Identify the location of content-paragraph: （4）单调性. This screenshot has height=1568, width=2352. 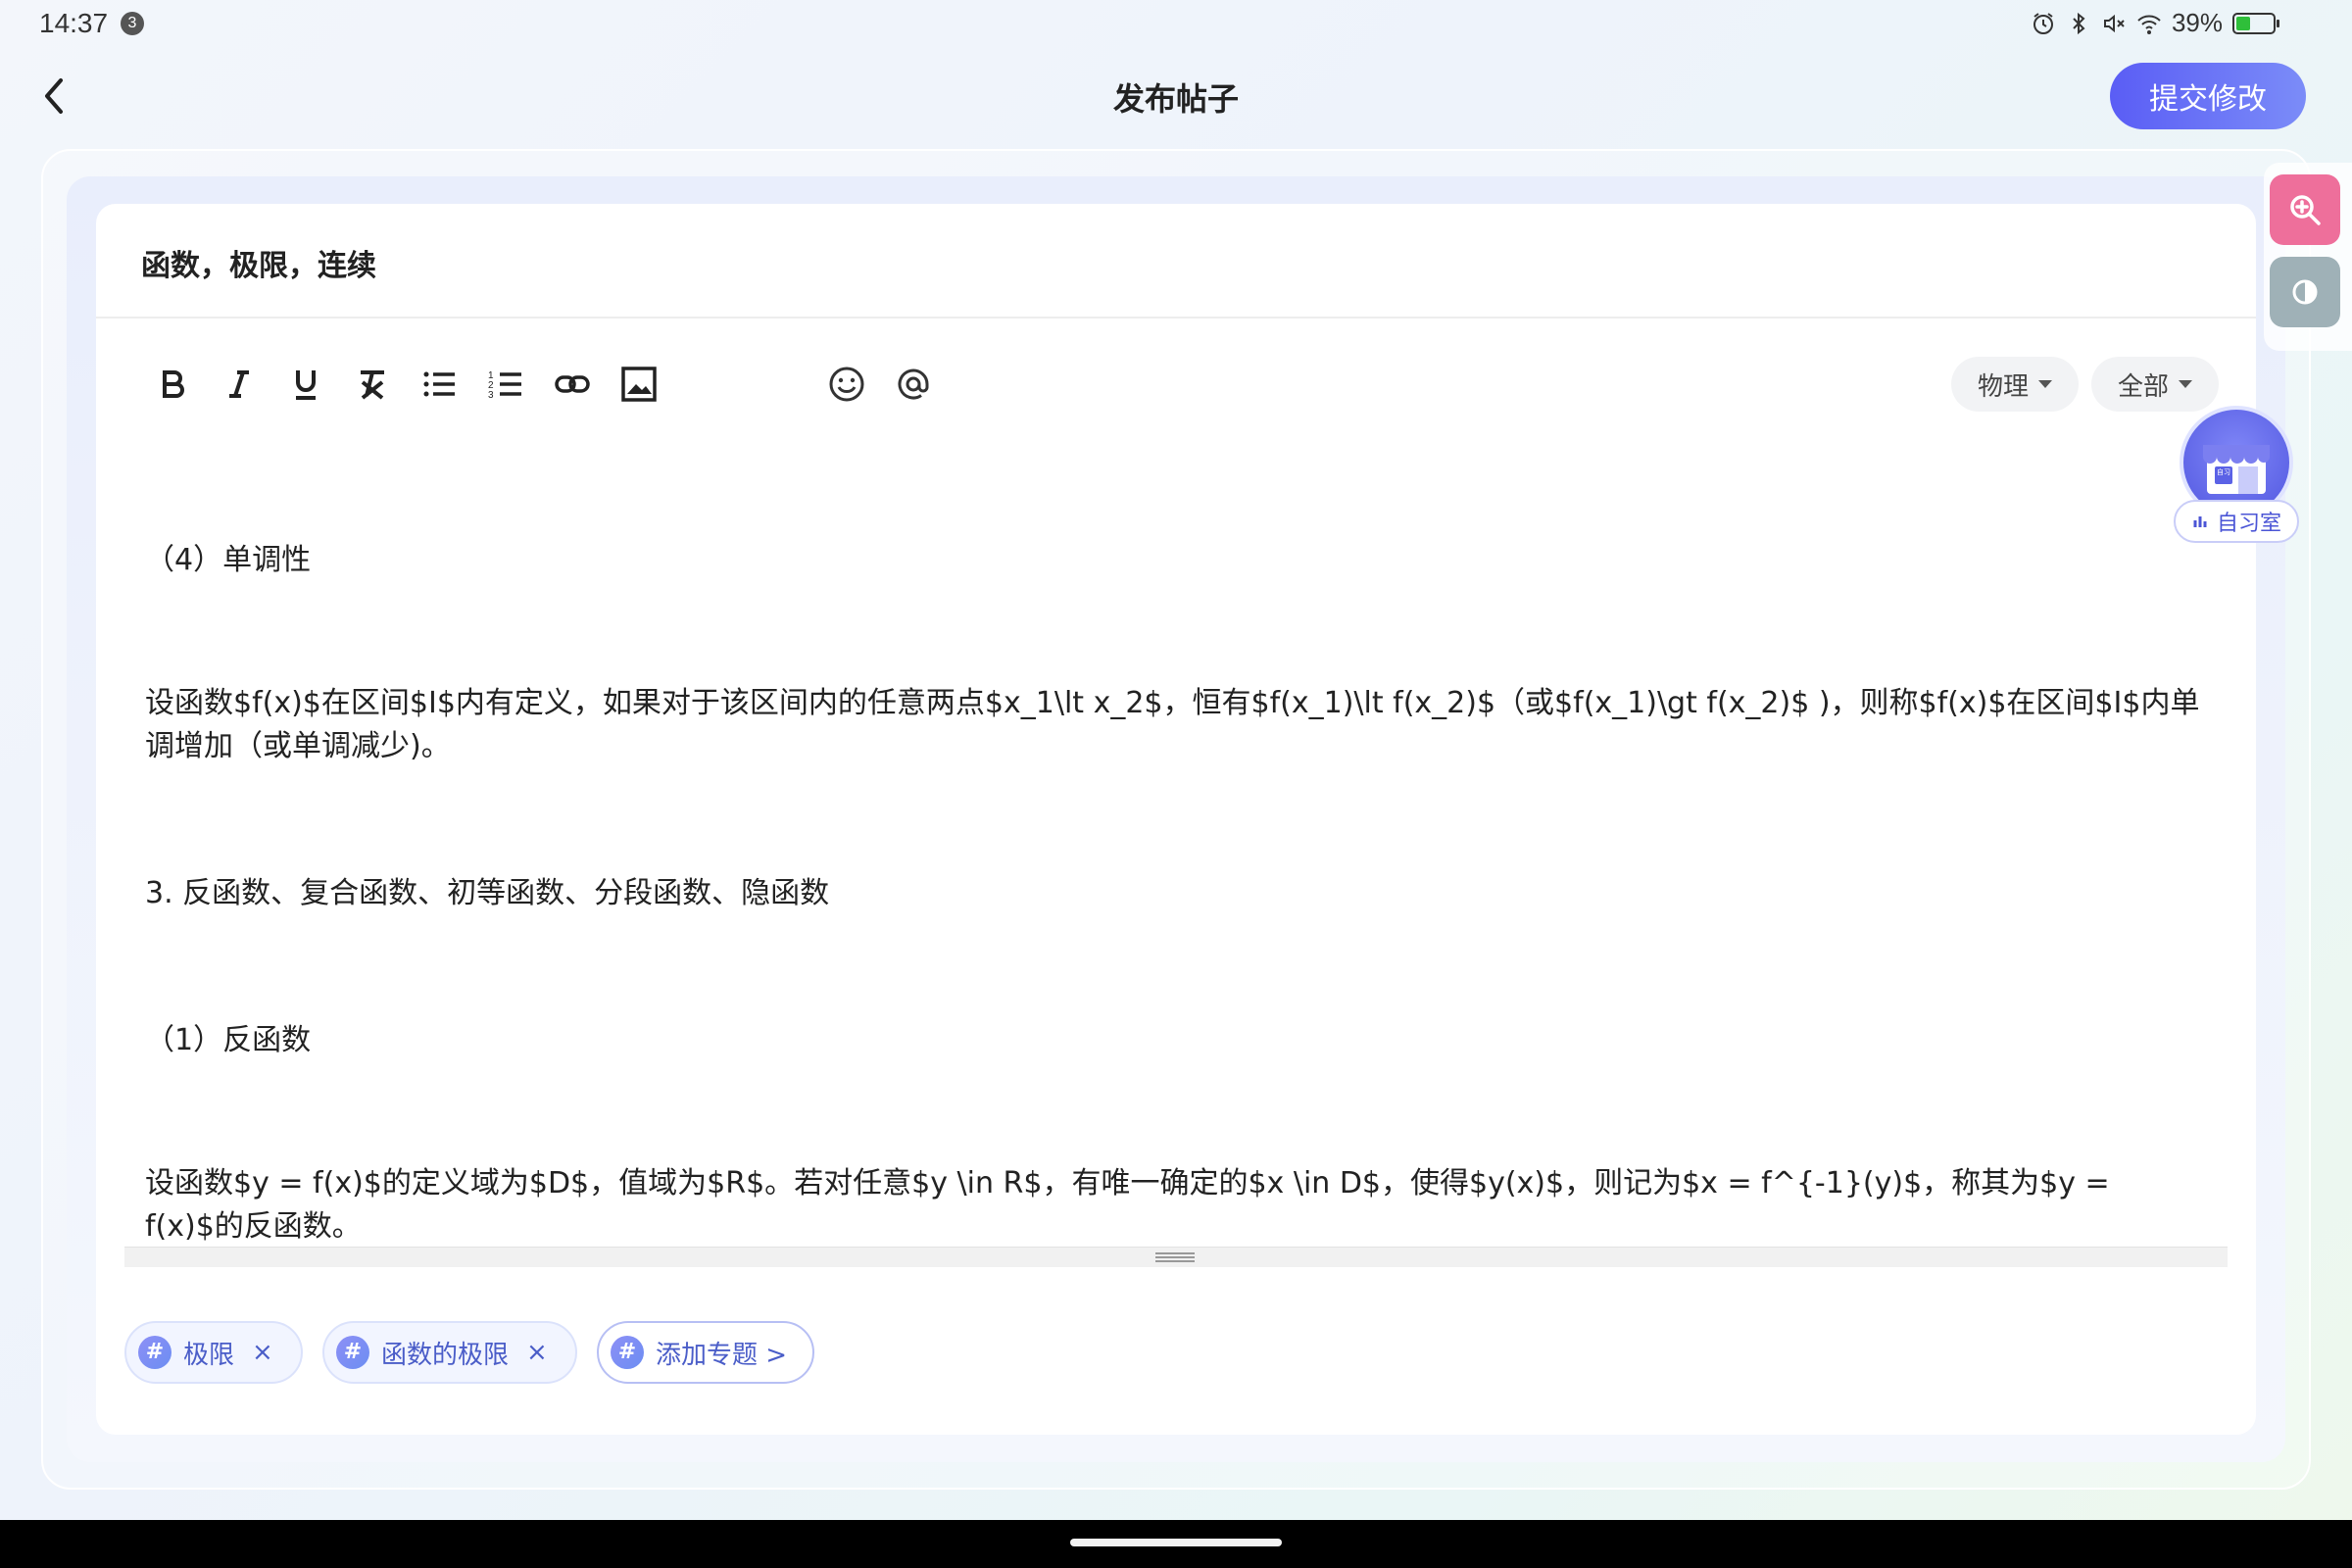
(228, 560).